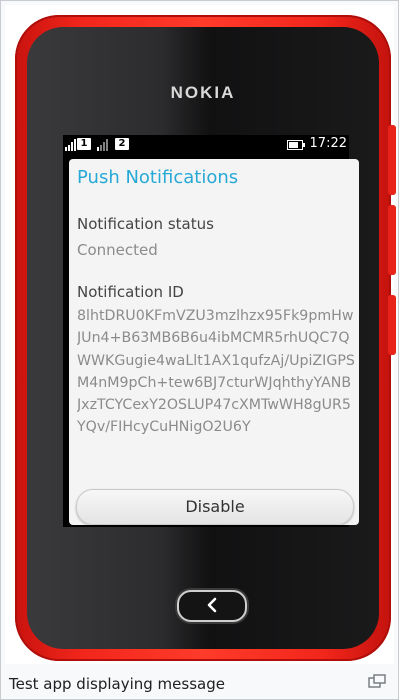  What do you see at coordinates (206, 145) in the screenshot?
I see `status-bar: 1 2 17:22` at bounding box center [206, 145].